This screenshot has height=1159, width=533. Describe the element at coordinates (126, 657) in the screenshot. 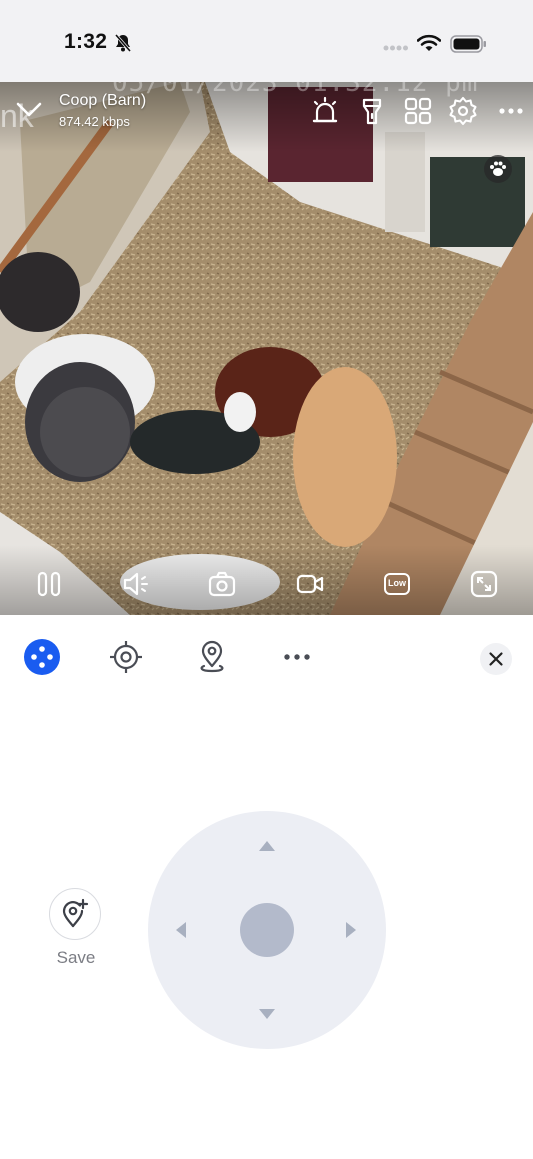

I see `tracking-tab-icon` at that location.